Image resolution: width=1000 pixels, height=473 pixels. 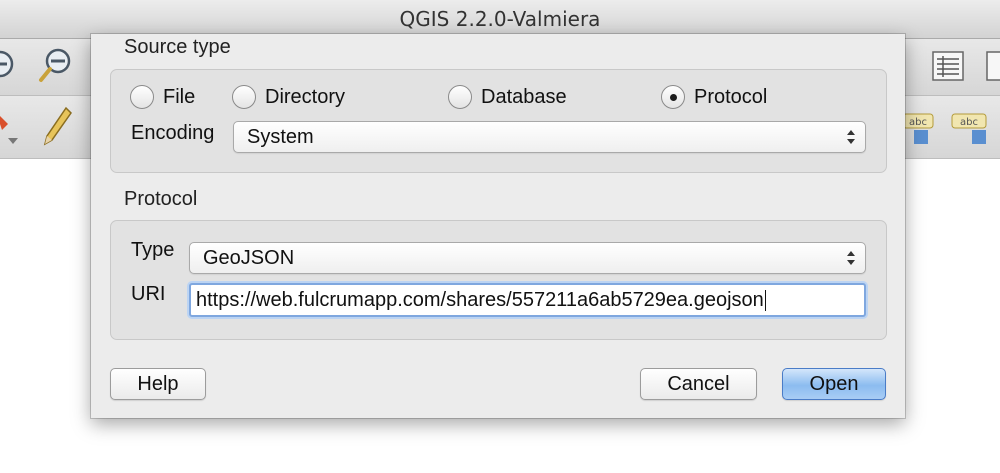 What do you see at coordinates (834, 384) in the screenshot?
I see `open-button: Open` at bounding box center [834, 384].